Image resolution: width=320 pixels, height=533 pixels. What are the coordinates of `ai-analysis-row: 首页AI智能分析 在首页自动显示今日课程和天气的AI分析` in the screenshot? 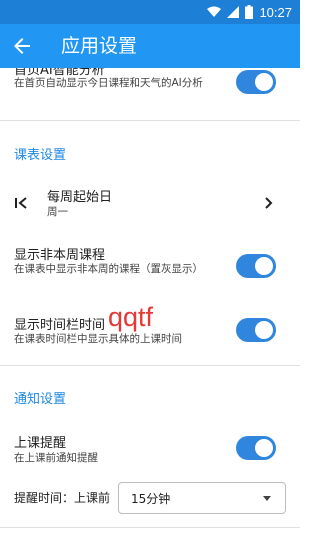 It's located at (150, 98).